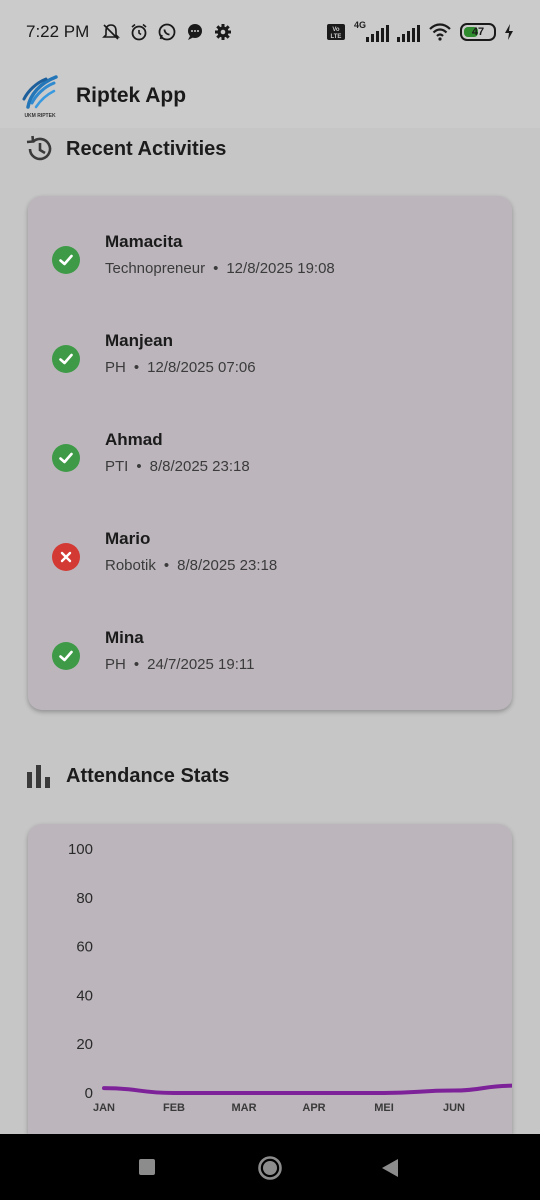  What do you see at coordinates (104, 1108) in the screenshot?
I see `x-tick-label: JAN` at bounding box center [104, 1108].